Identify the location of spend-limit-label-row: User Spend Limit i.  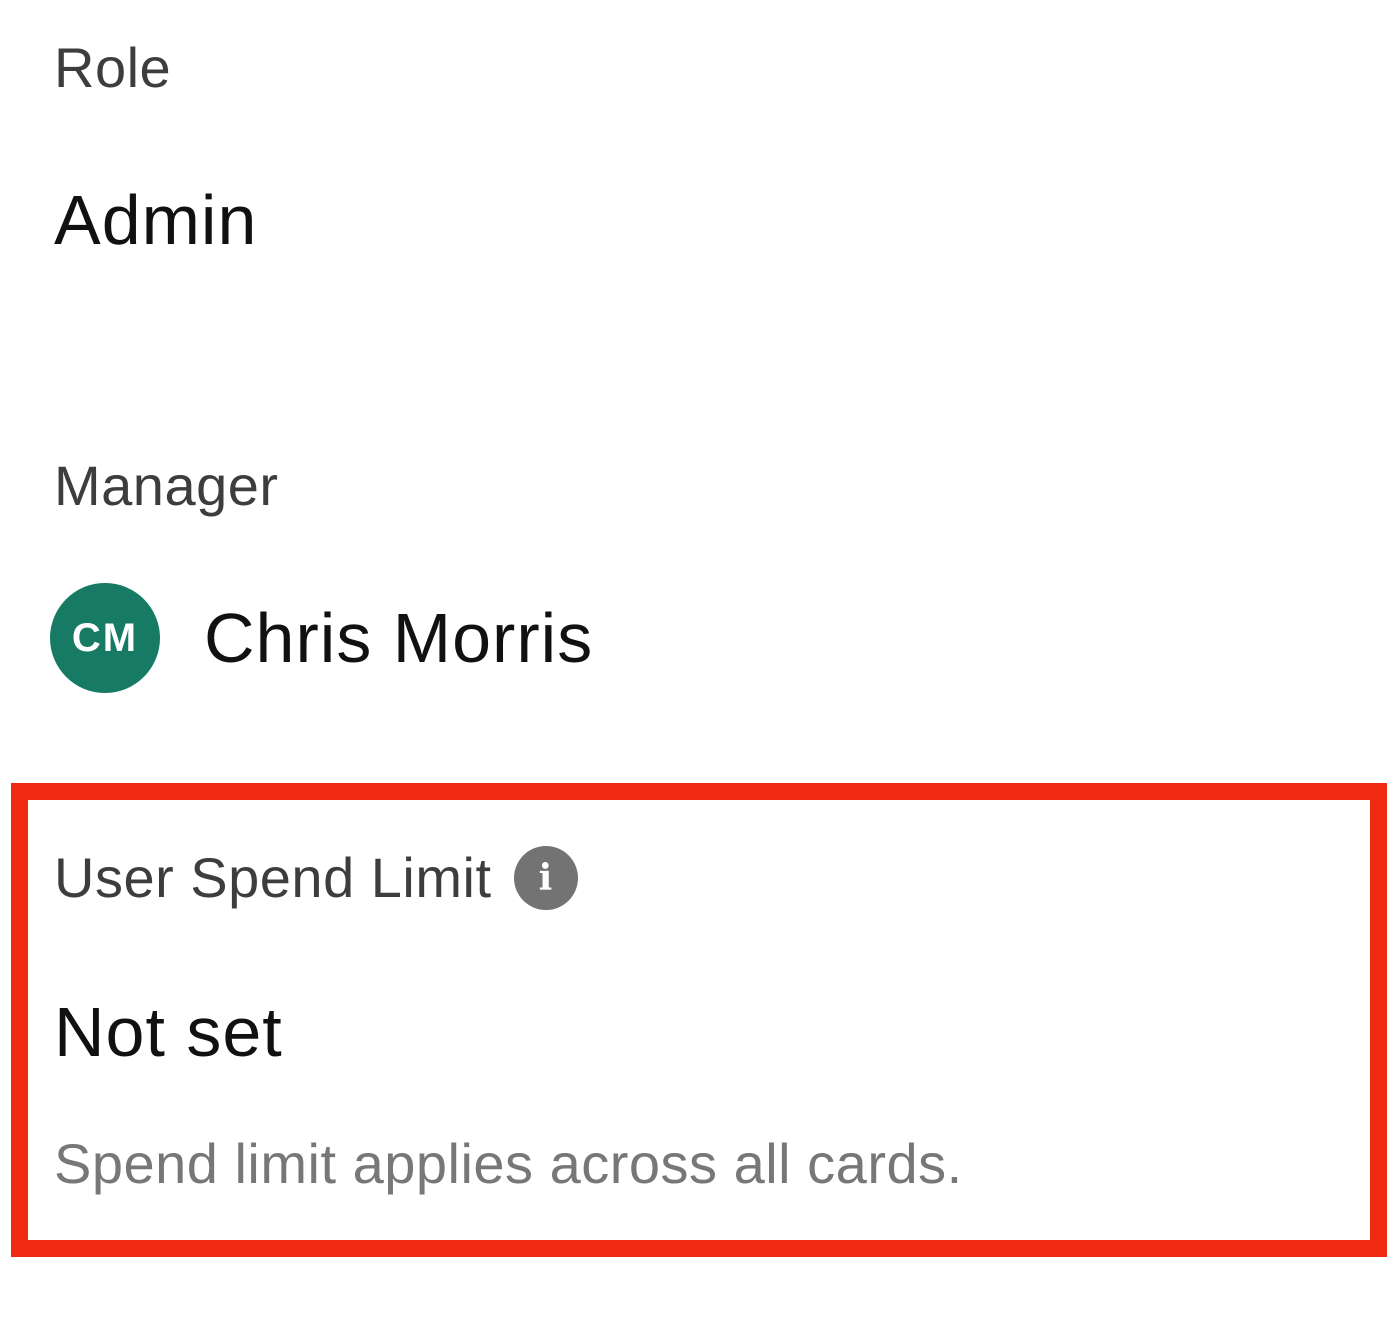
(316, 878).